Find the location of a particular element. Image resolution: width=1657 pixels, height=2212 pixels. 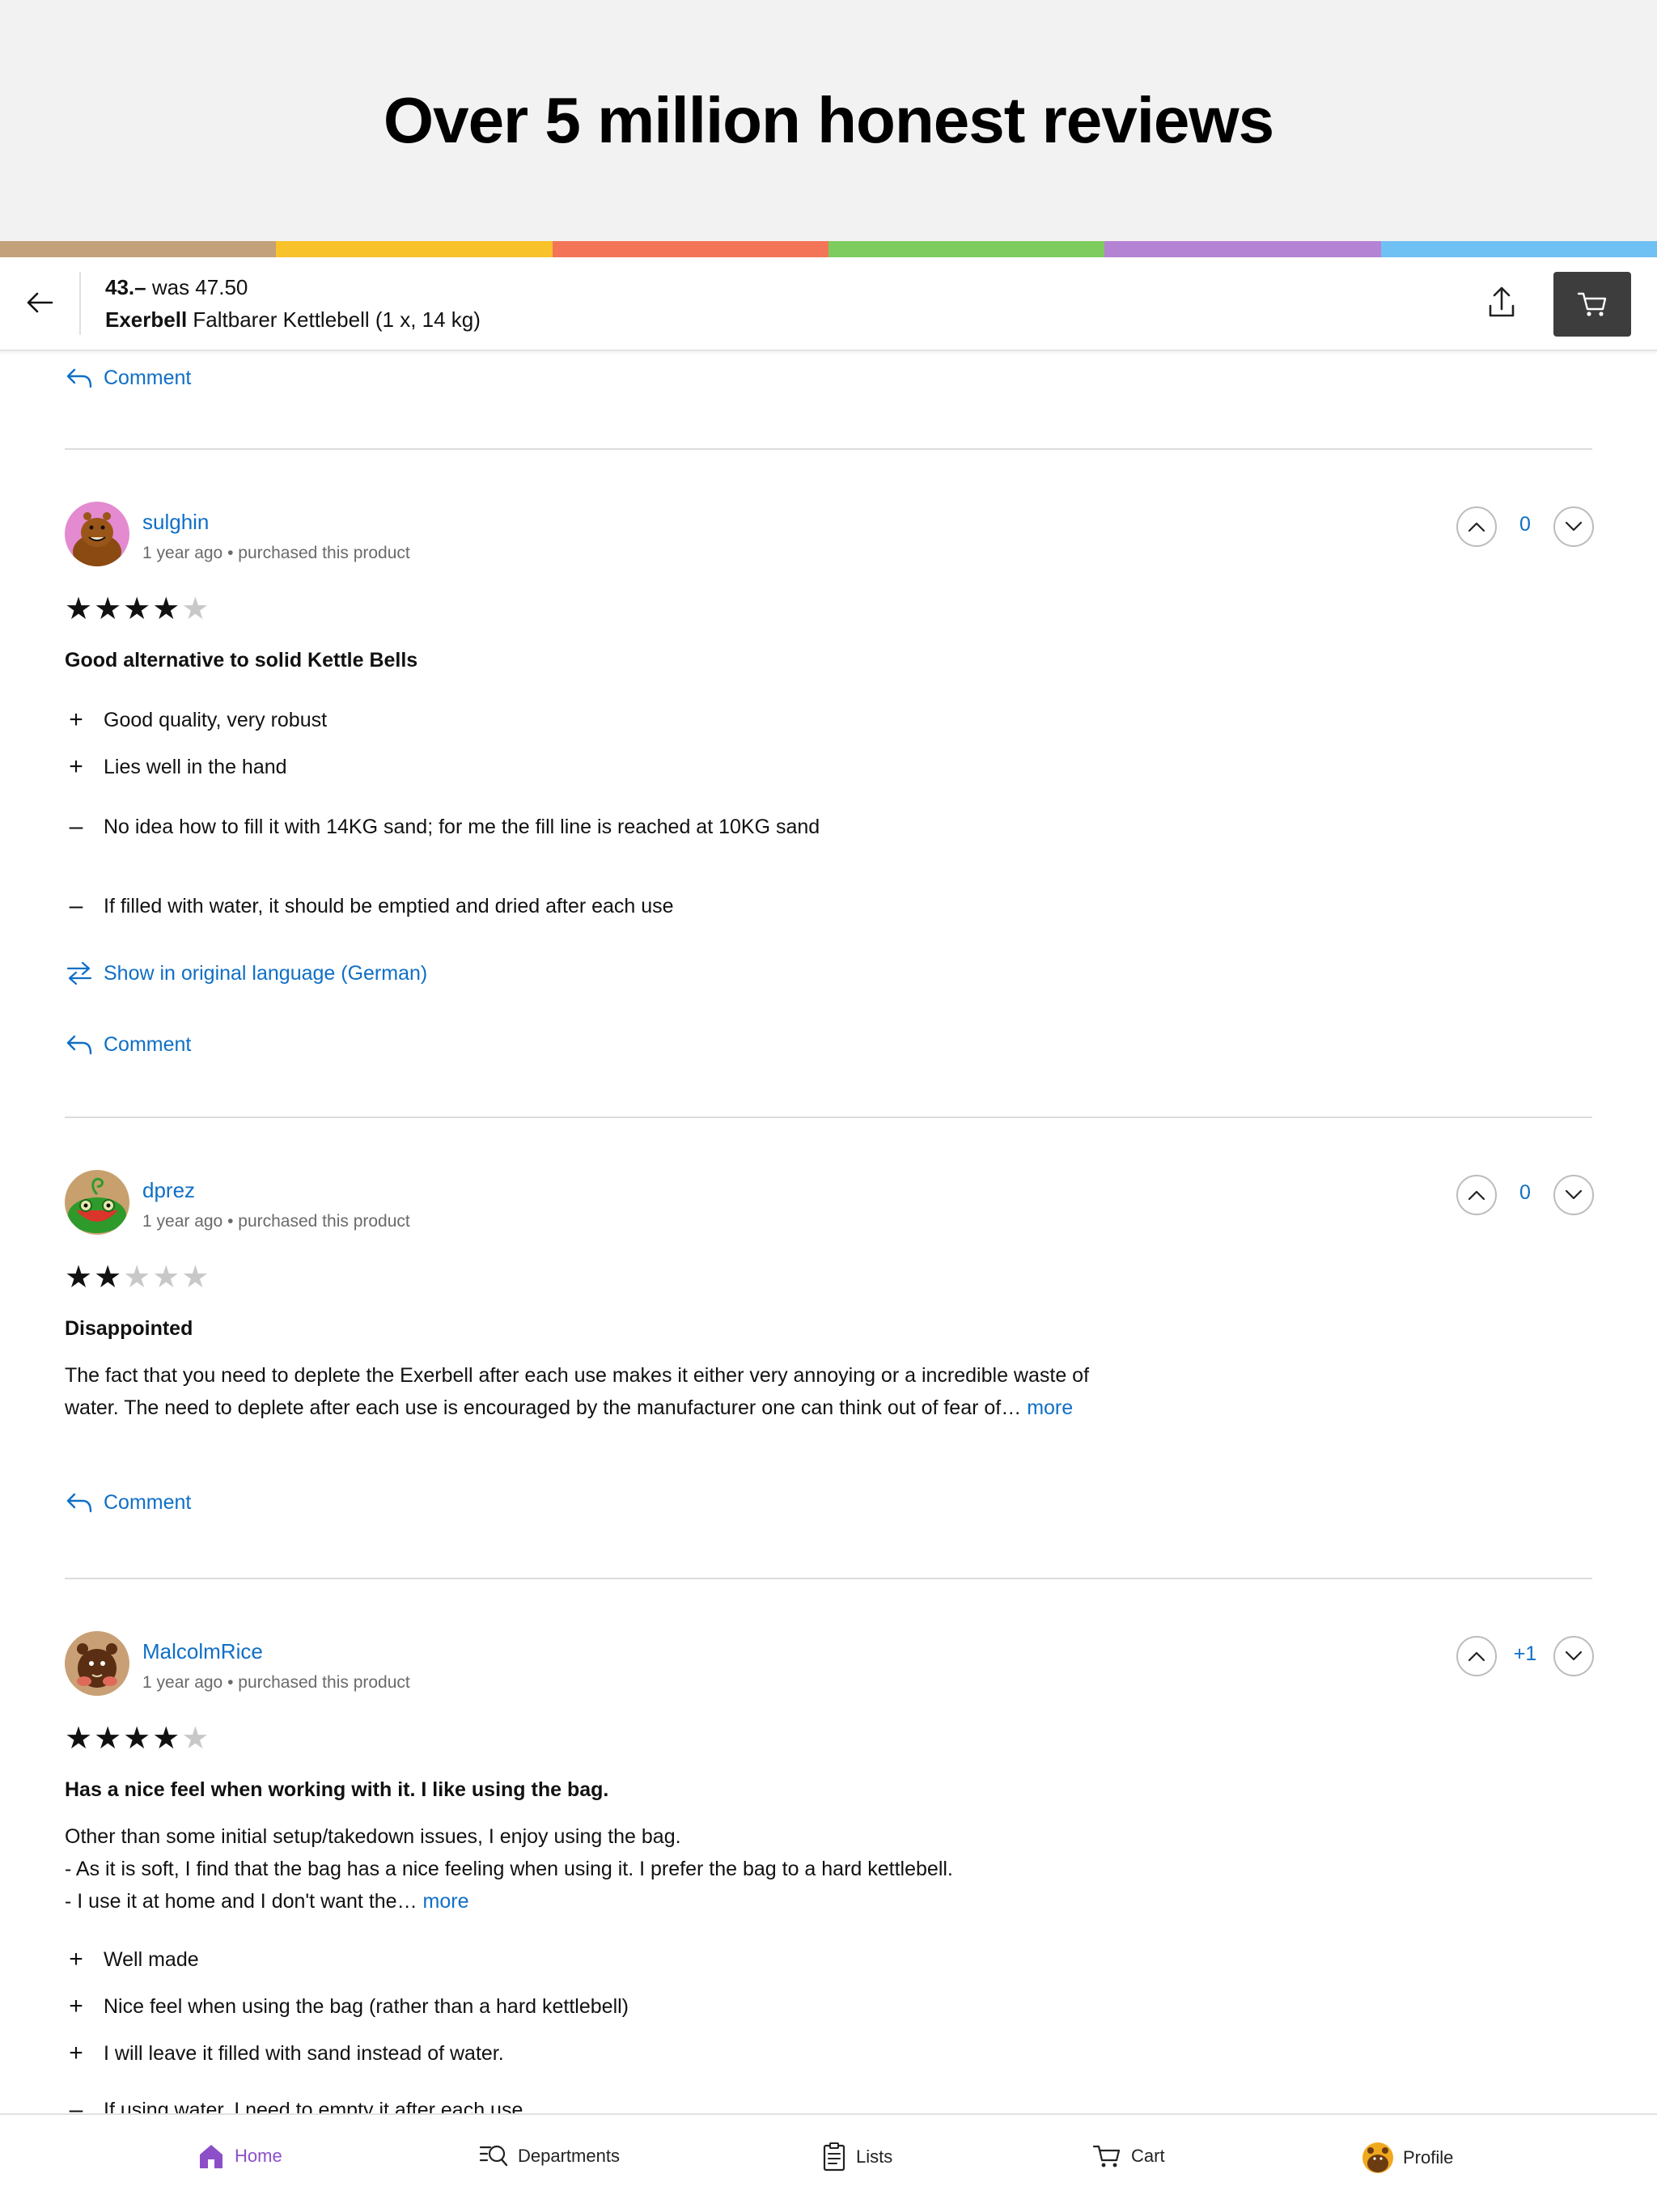

review-title: Good alternative to solid Kettle Bells is located at coordinates (241, 660).